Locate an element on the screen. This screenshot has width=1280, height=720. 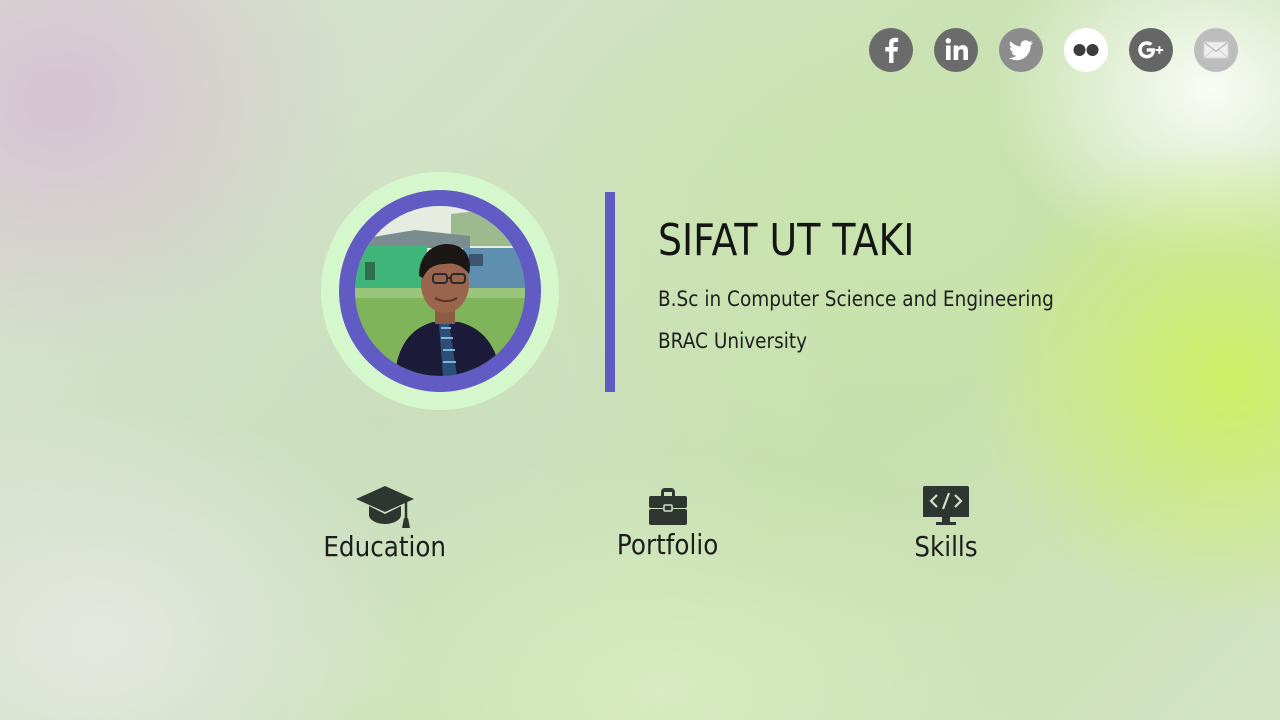
flickr-icon is located at coordinates (1086, 50).